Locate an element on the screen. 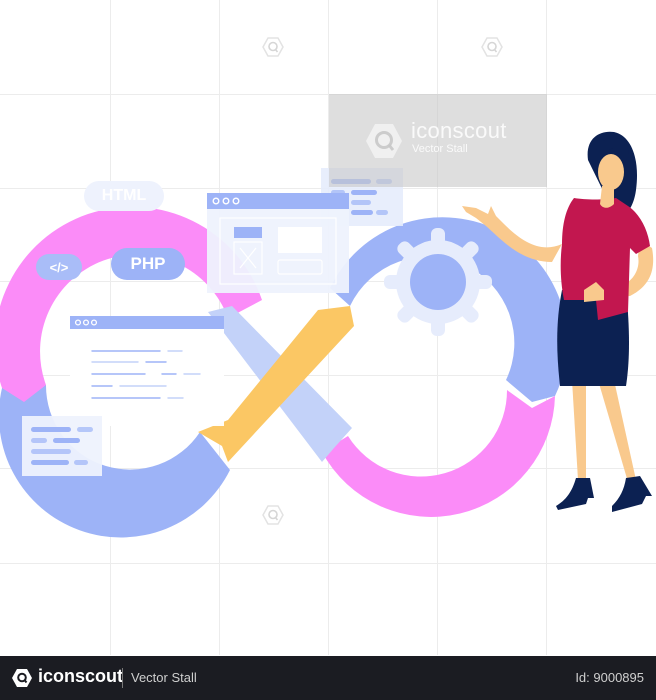 The height and width of the screenshot is (700, 656). footer-asset-id: Id: 9000895 is located at coordinates (609, 677).